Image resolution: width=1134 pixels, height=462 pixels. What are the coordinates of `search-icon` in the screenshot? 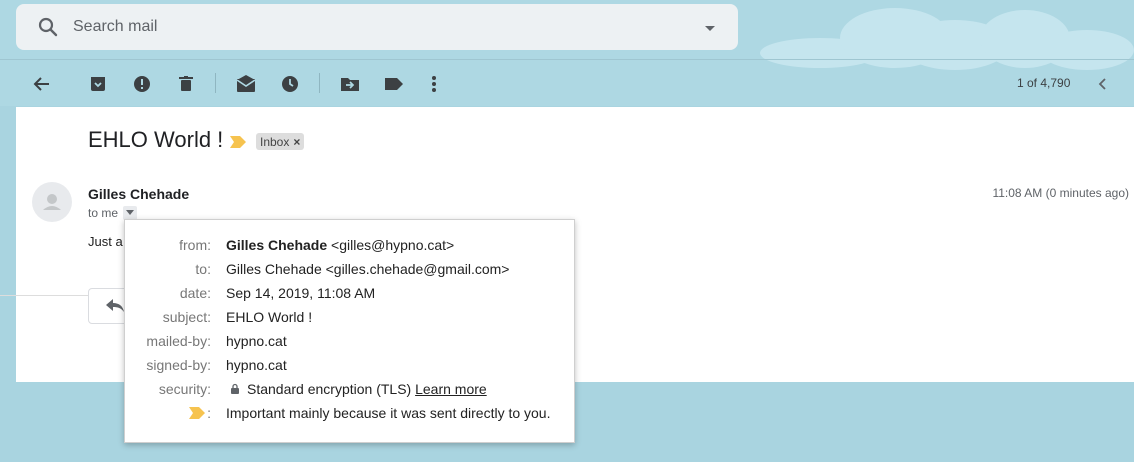 It's located at (48, 27).